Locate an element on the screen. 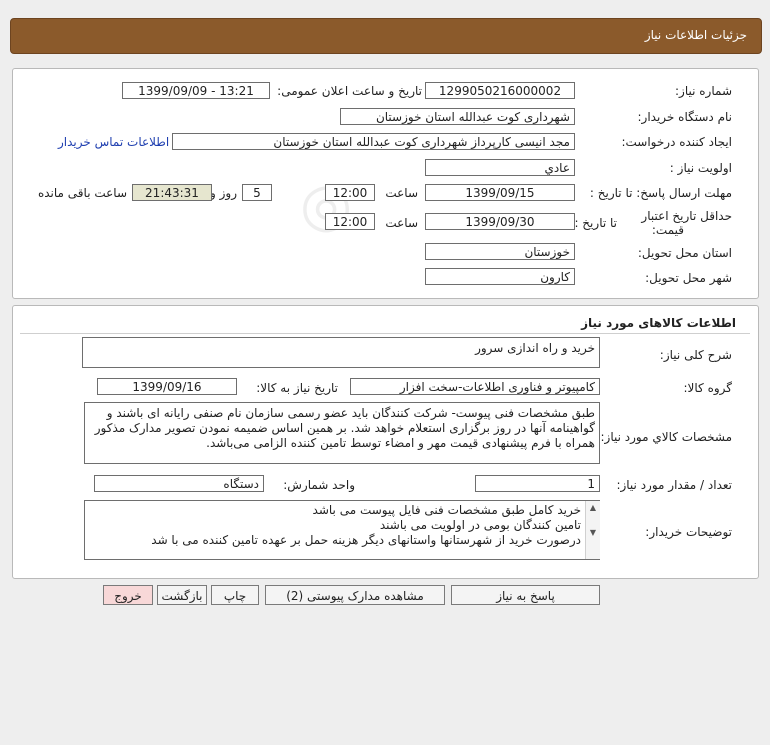  buyer-org-field: شهرداری کوت عبدالله استان خوزستان is located at coordinates (457, 116).